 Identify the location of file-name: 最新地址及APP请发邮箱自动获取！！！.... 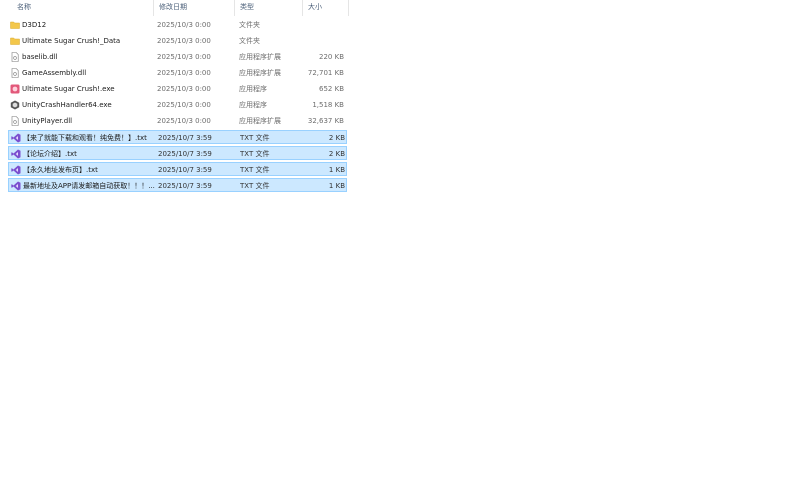
(89, 186).